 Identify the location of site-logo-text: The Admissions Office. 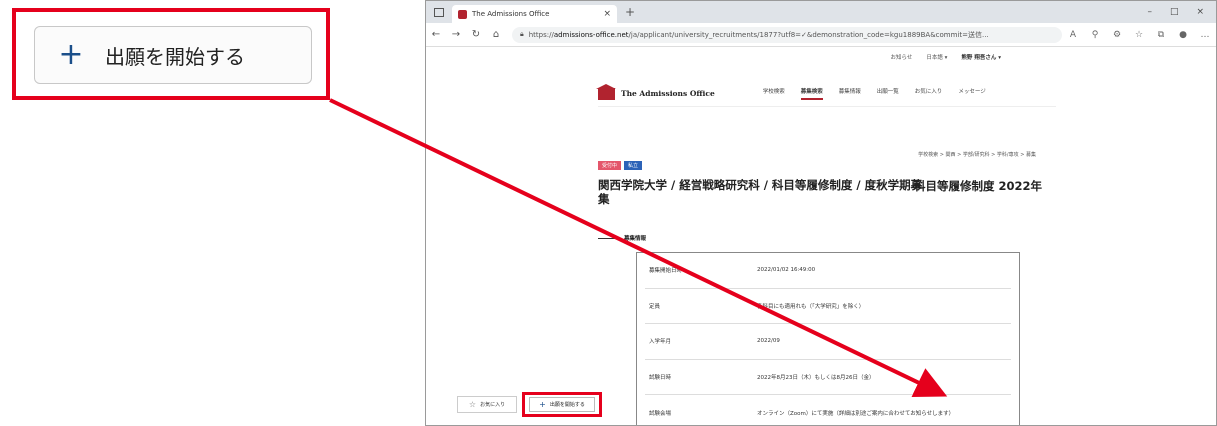
(668, 93).